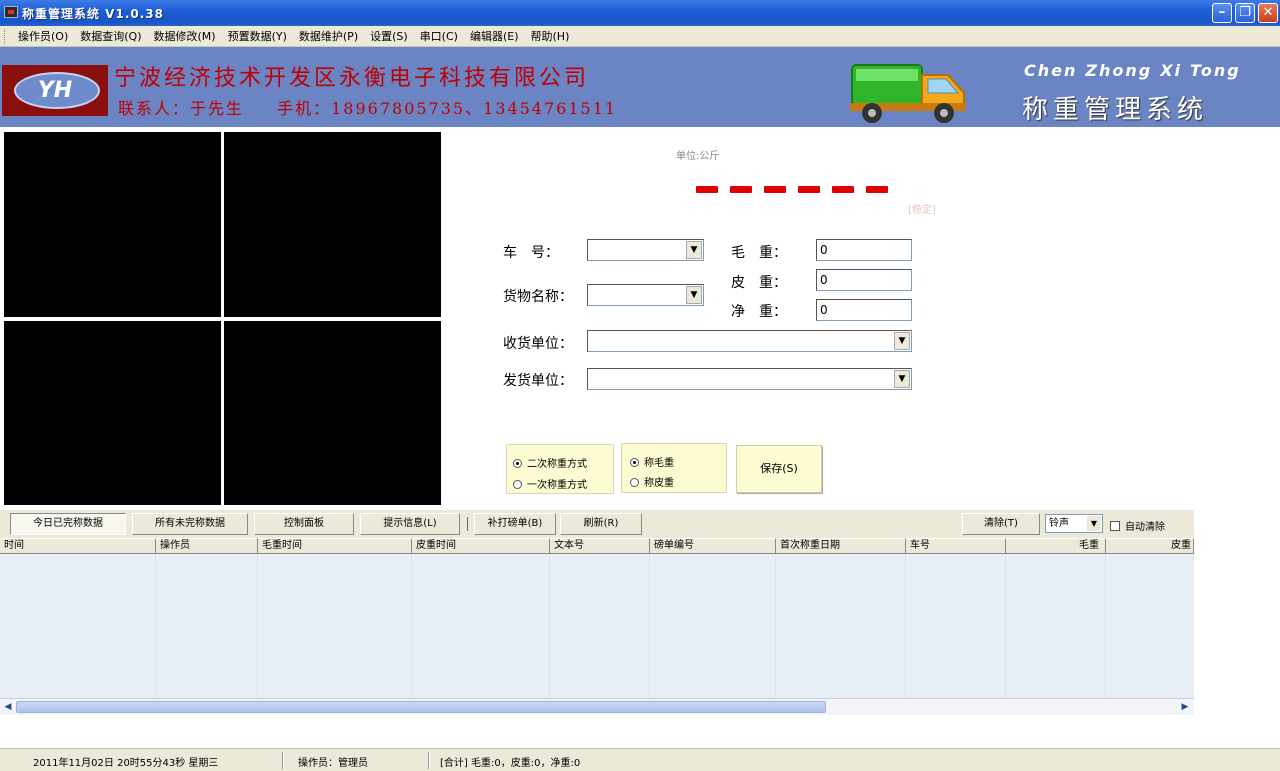 This screenshot has height=771, width=1280. Describe the element at coordinates (1136, 70) in the screenshot. I see `system-name-pinyin: Chen Zhong Xi Tong` at that location.